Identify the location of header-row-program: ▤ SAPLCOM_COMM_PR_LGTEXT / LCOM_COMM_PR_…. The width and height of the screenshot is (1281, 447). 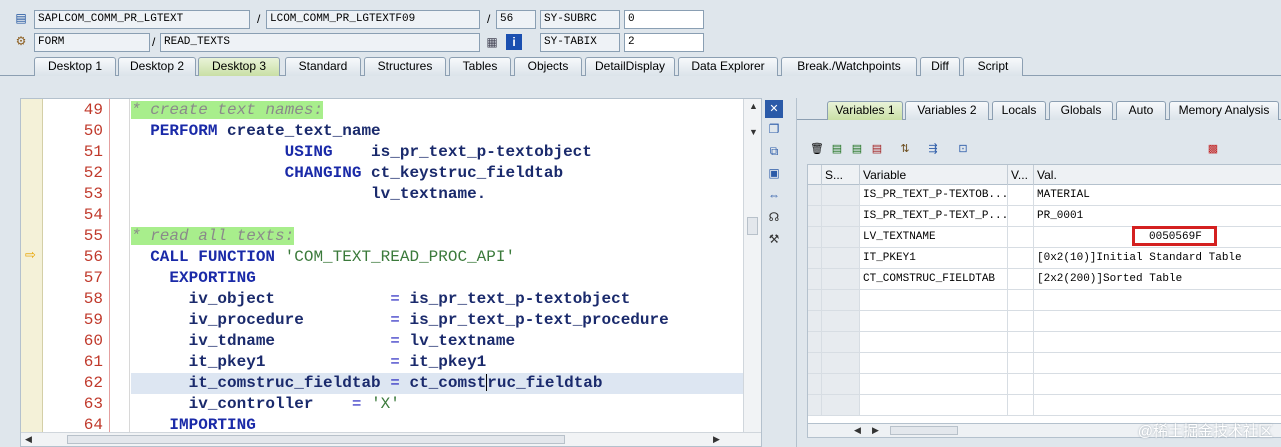
(640, 20).